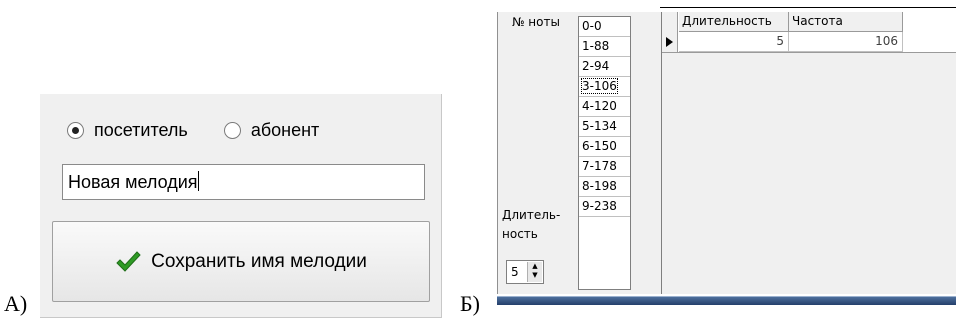 Image resolution: width=956 pixels, height=325 pixels. I want to click on table-cell-duration: 5, so click(734, 42).